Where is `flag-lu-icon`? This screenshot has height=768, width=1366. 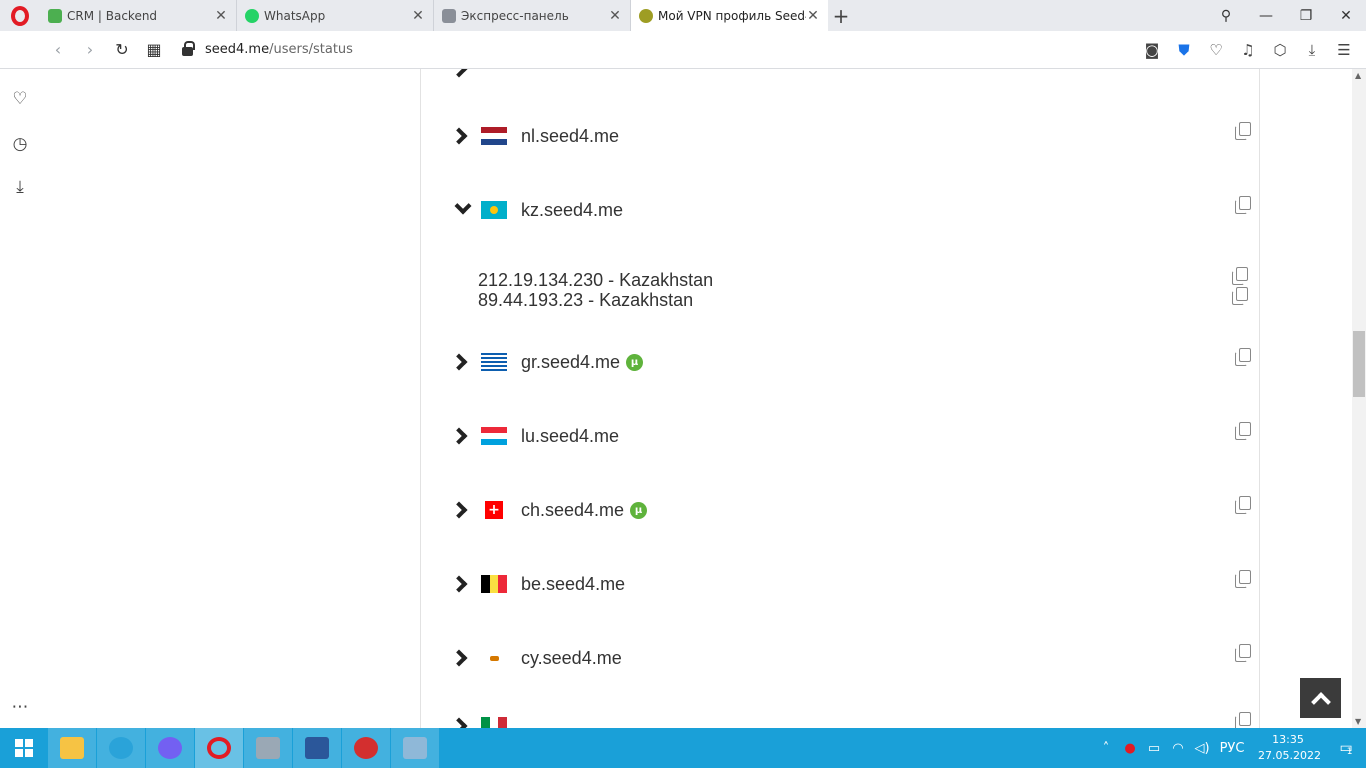 flag-lu-icon is located at coordinates (494, 436).